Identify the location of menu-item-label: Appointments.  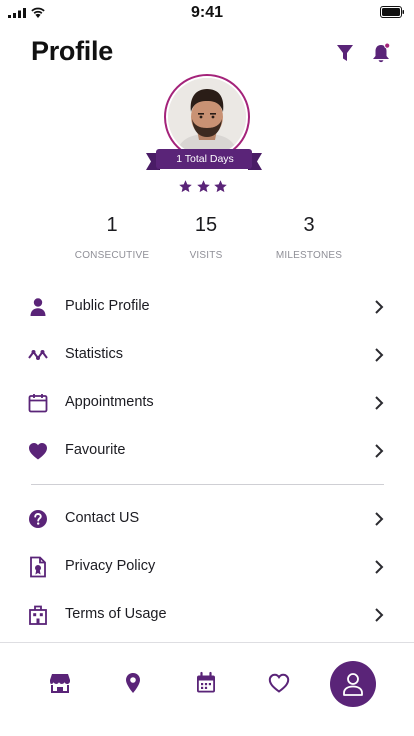
(109, 402).